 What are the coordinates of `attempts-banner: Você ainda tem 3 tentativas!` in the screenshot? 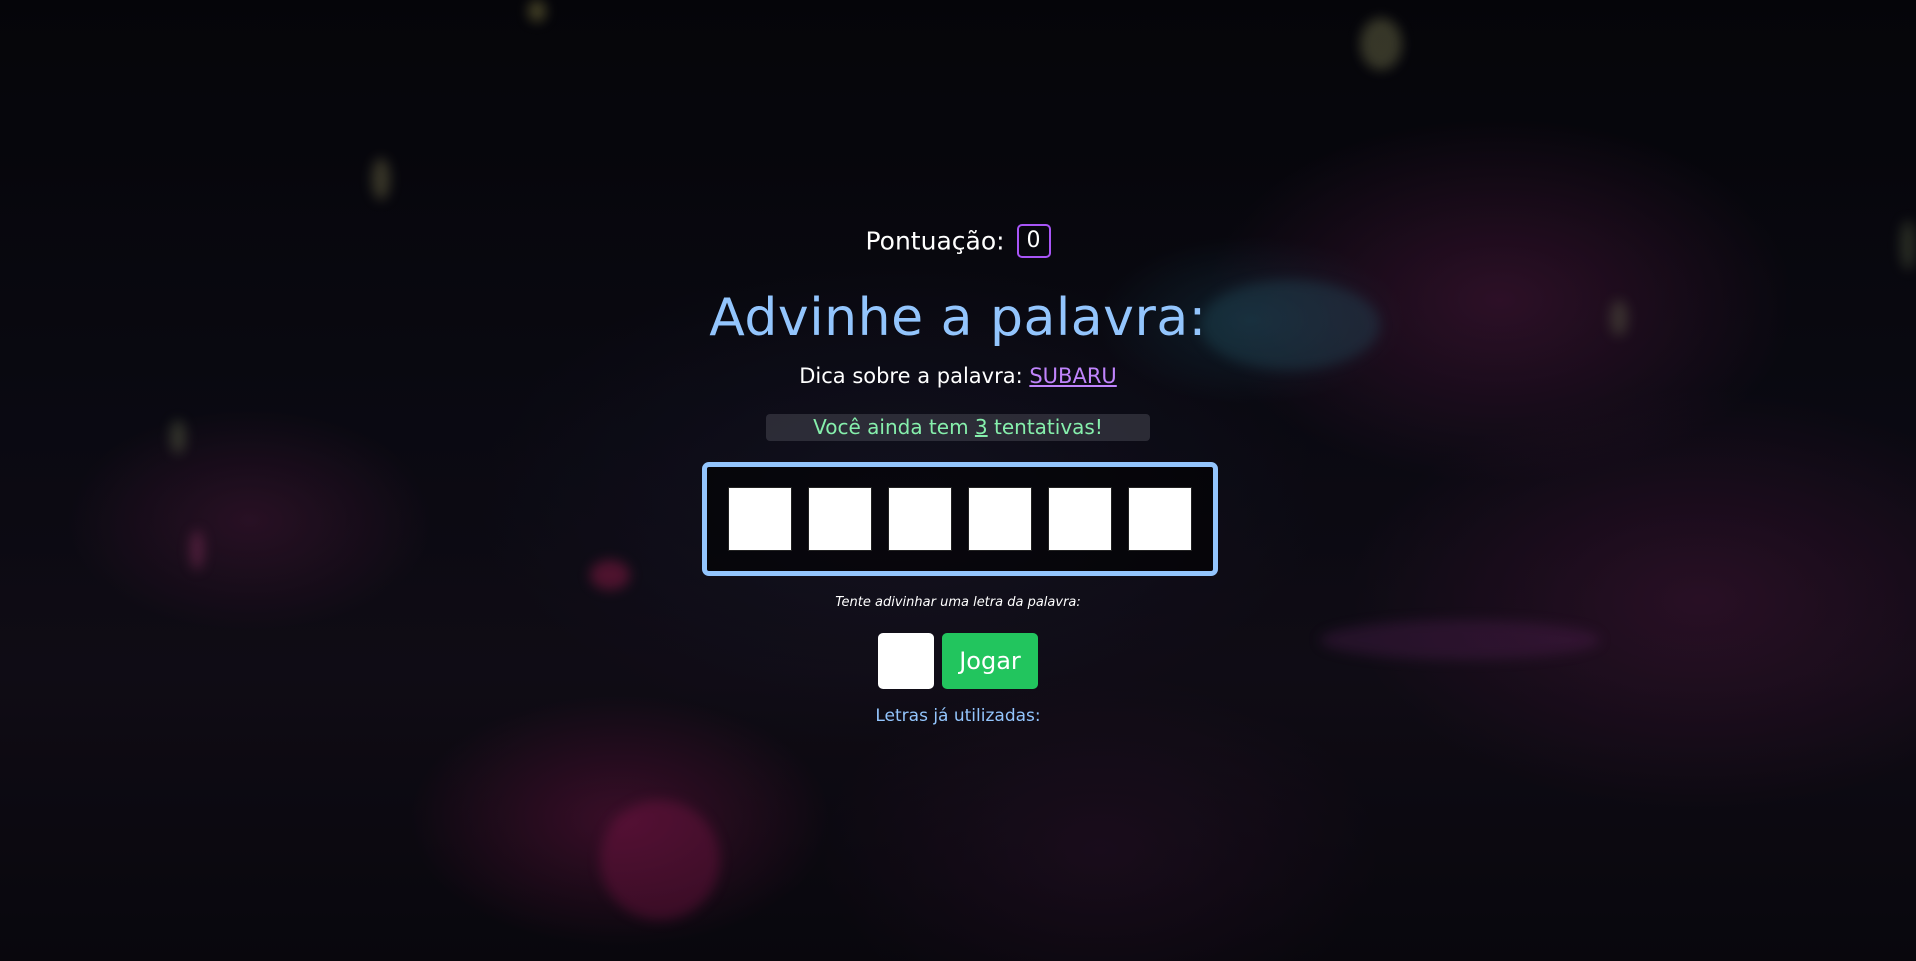 It's located at (958, 427).